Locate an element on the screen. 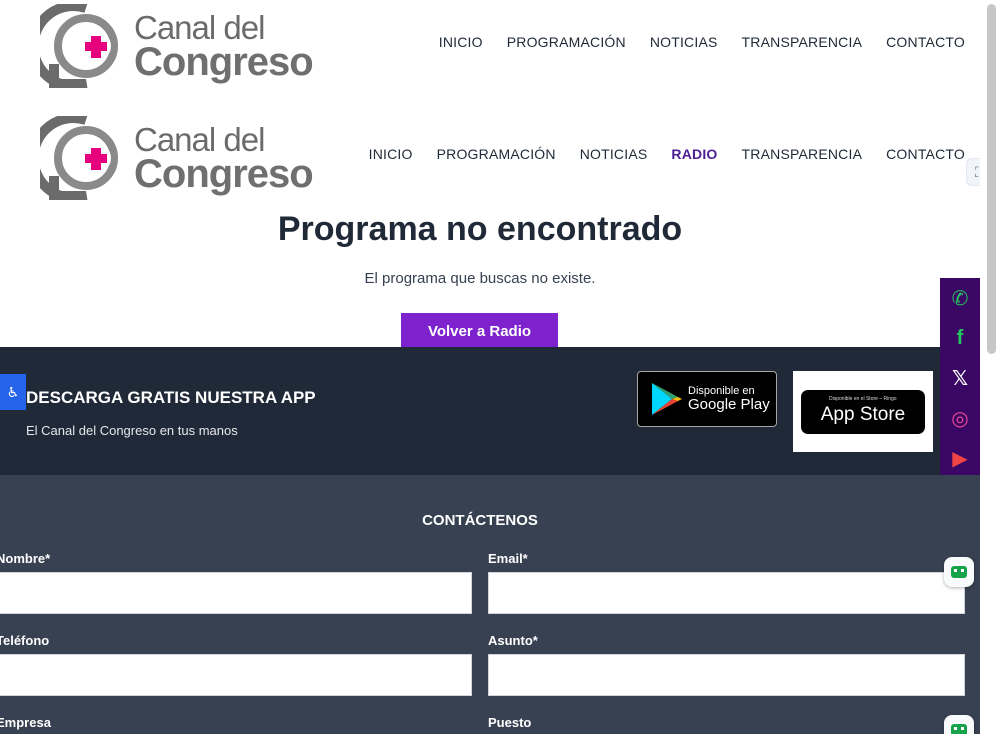 Image resolution: width=1005 pixels, height=734 pixels. site-logo-secondary: Canal del Congreso is located at coordinates (185, 158).